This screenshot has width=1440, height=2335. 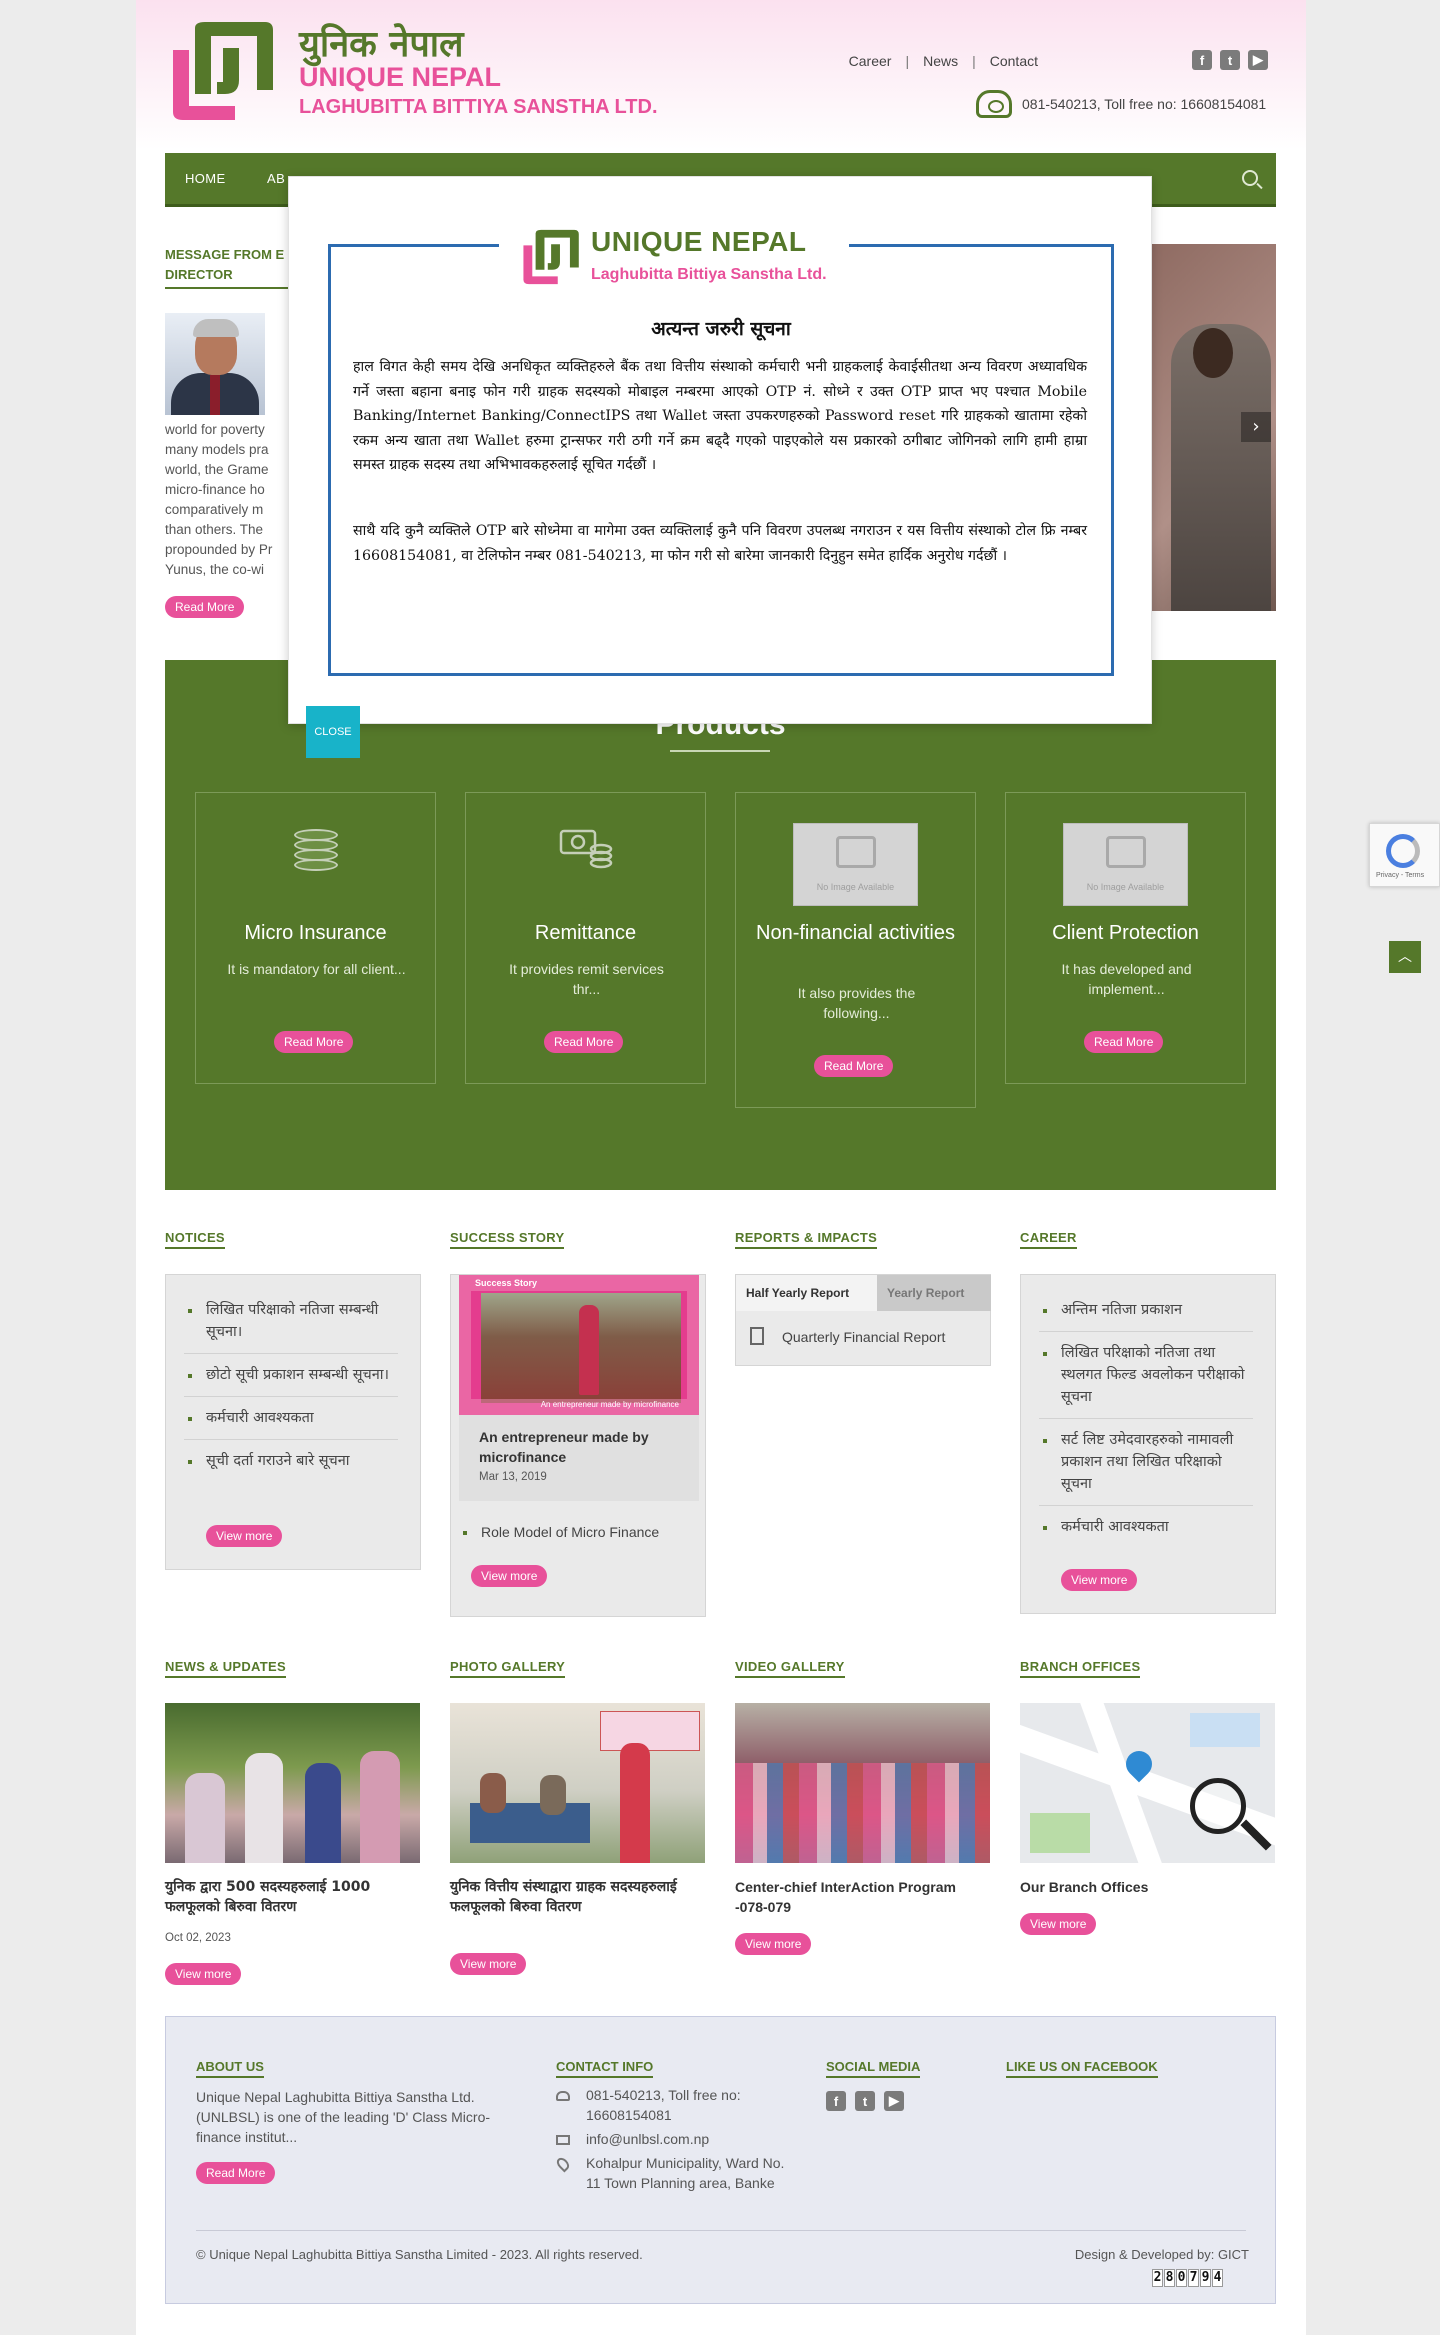 I want to click on footer-divider, so click(x=721, y=2230).